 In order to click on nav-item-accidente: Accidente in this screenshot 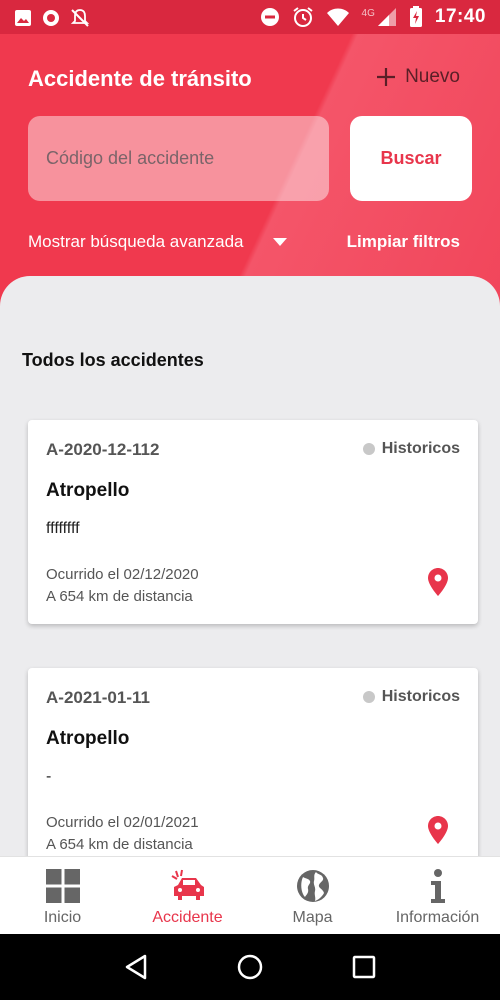, I will do `click(187, 896)`.